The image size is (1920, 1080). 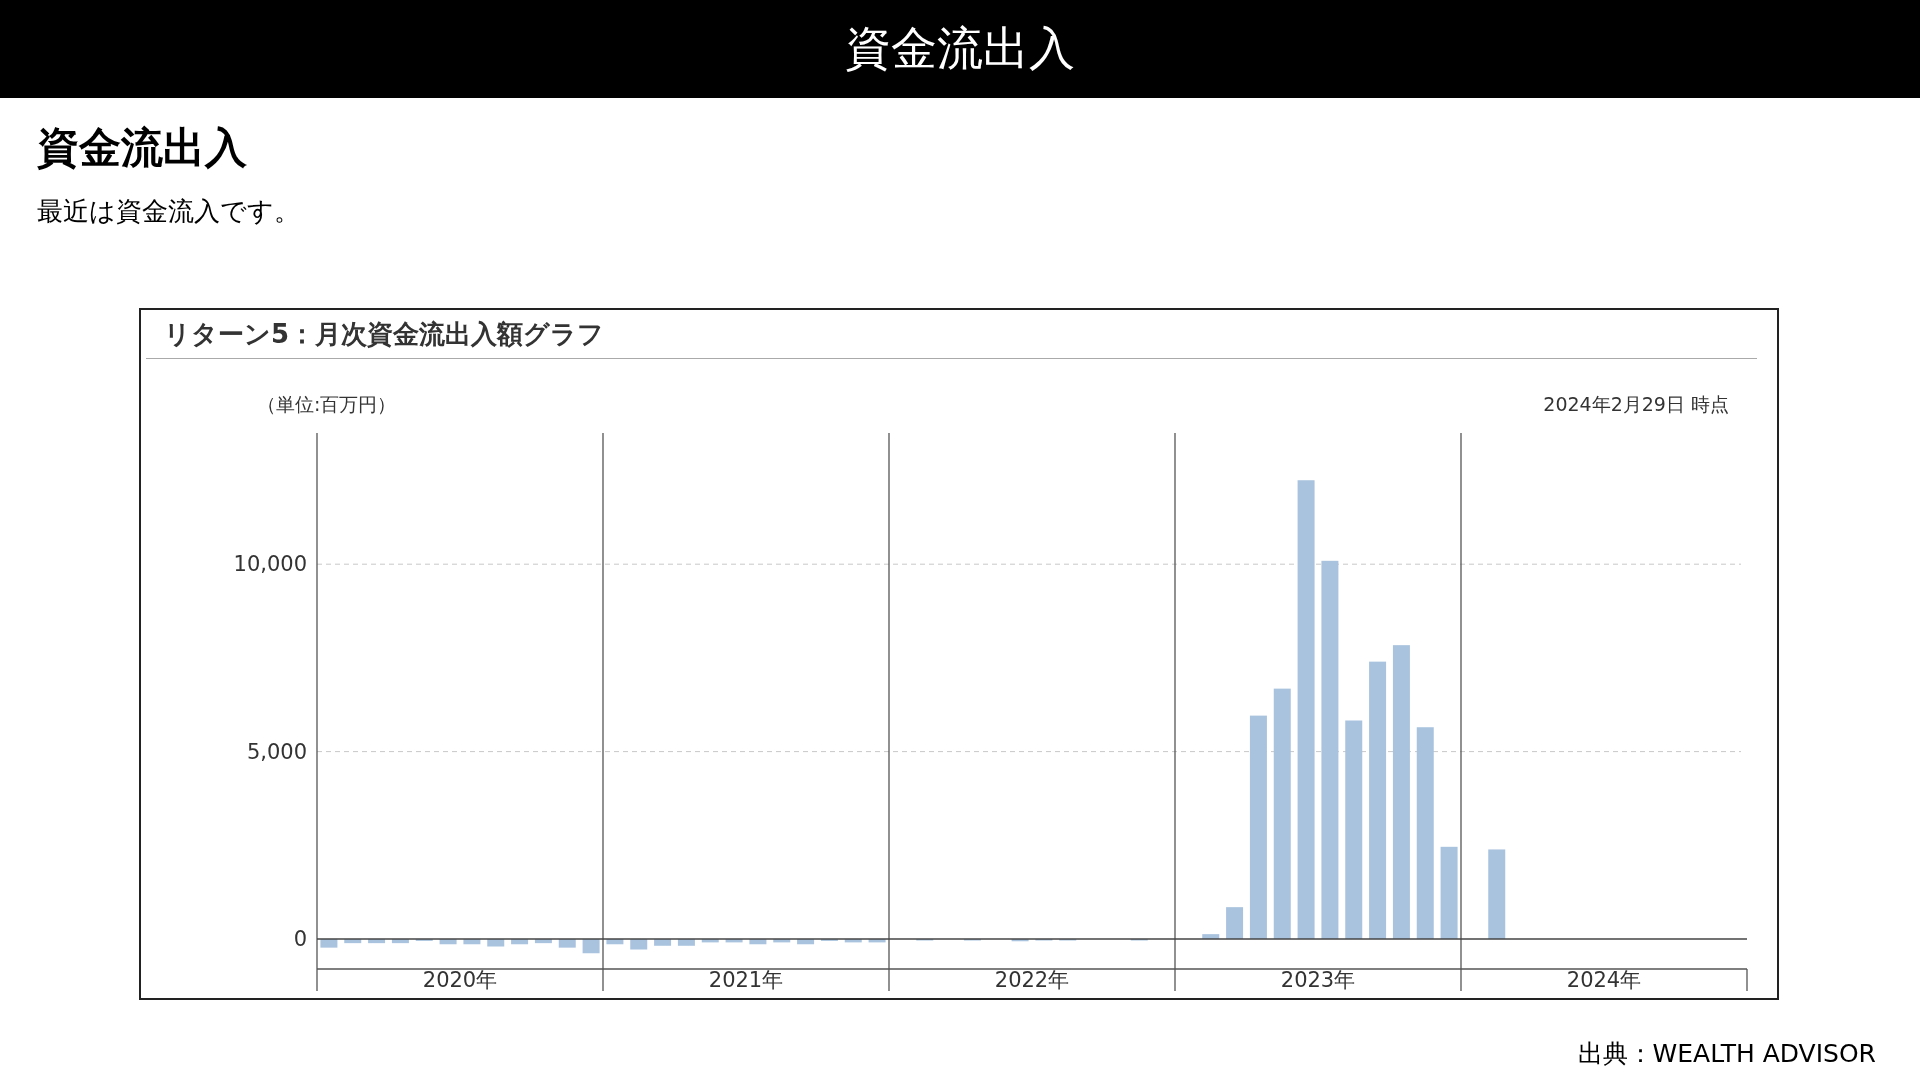 I want to click on x-tick-label: 2022年, so click(x=1032, y=980).